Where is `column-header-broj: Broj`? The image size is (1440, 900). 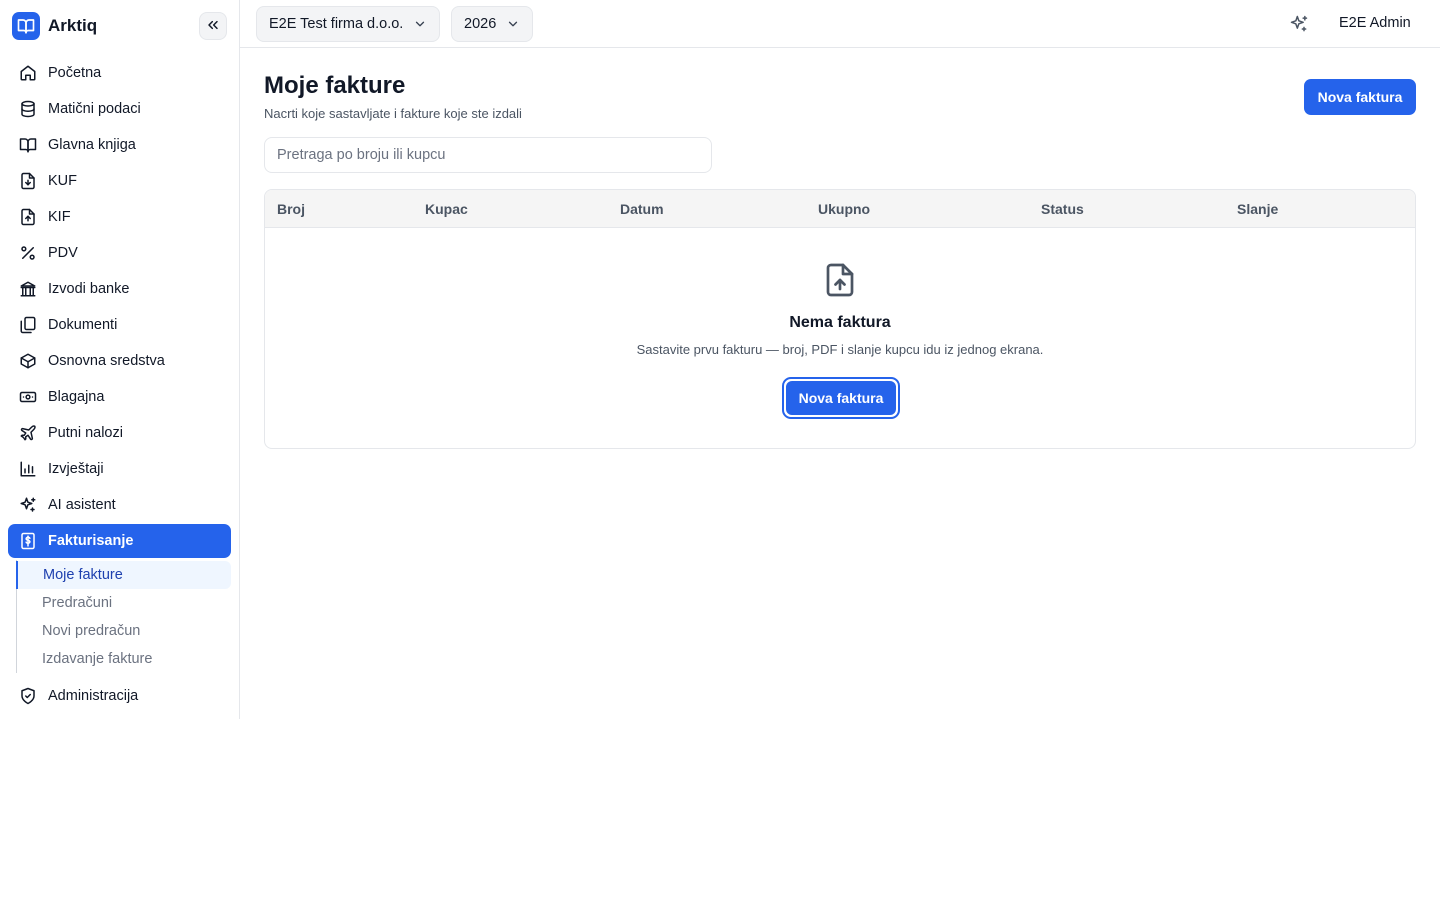 column-header-broj: Broj is located at coordinates (291, 209).